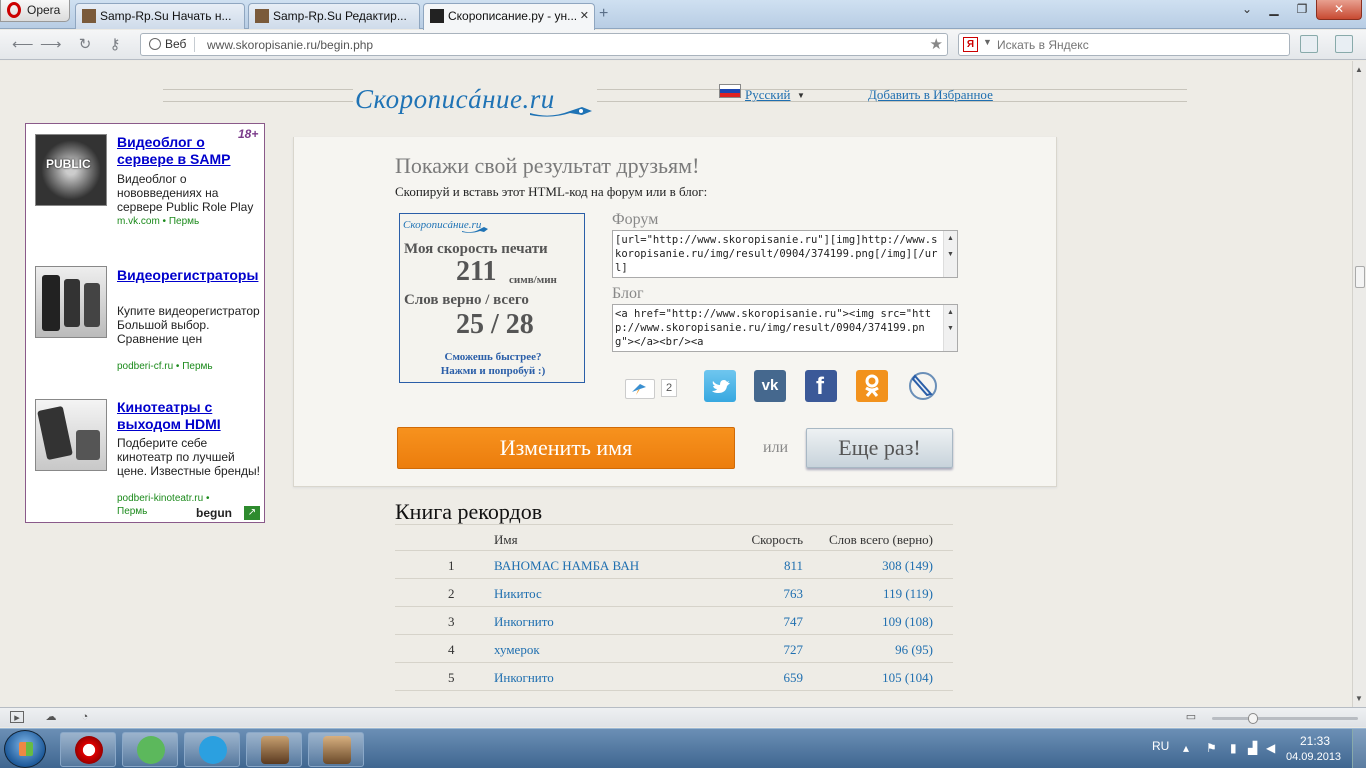 This screenshot has width=1366, height=768. Describe the element at coordinates (720, 386) in the screenshot. I see `twitter-icon` at that location.